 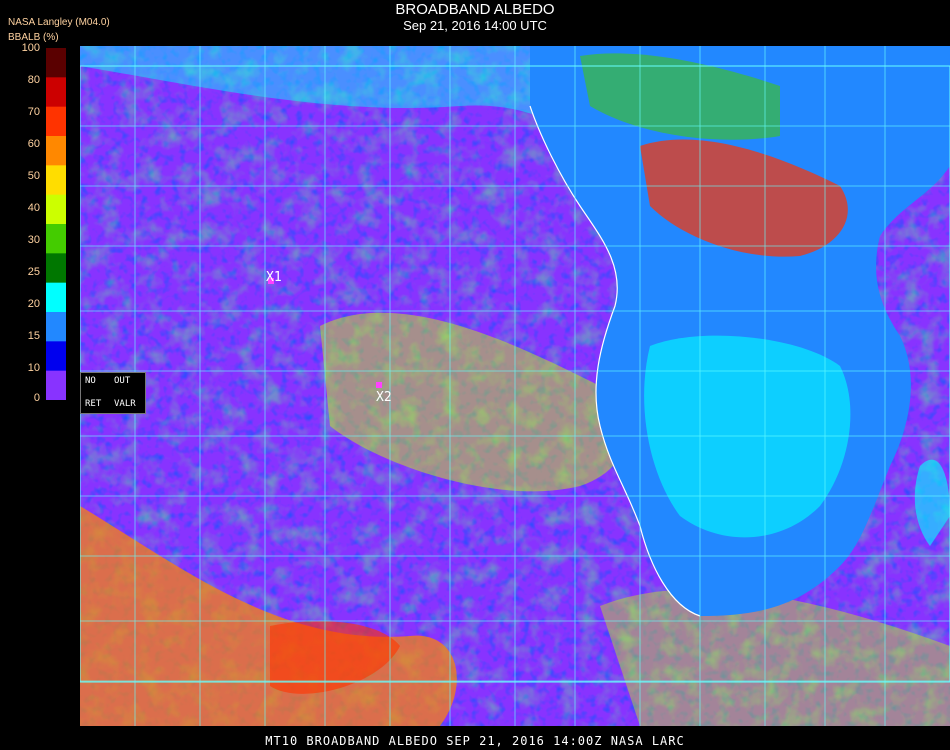 I want to click on scale-tick: 50, so click(x=33, y=176).